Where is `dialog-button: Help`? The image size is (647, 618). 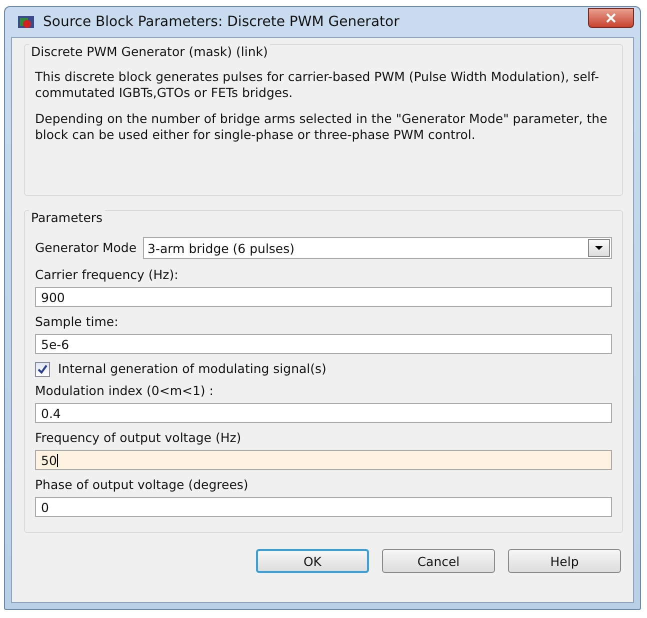 dialog-button: Help is located at coordinates (564, 561).